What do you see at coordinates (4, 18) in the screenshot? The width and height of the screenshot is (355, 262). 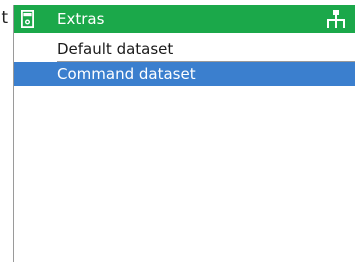 I see `clipped-text: t` at bounding box center [4, 18].